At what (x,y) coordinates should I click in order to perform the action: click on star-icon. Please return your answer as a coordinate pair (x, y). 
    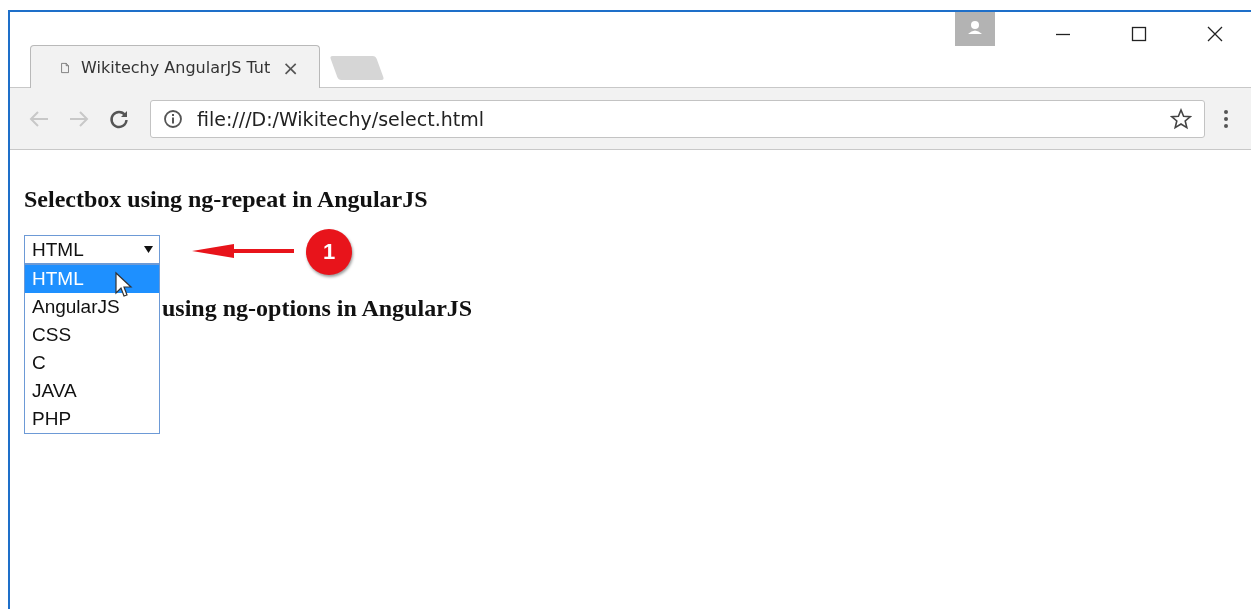
    Looking at the image, I should click on (1181, 118).